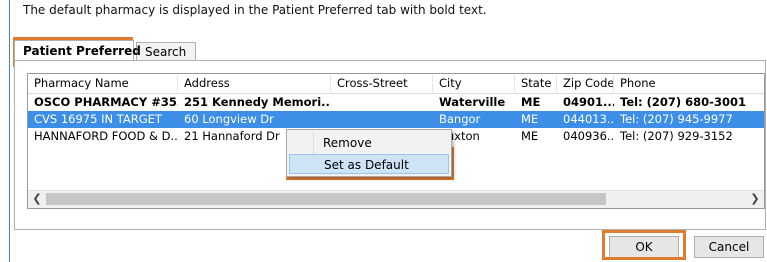 The height and width of the screenshot is (262, 767). What do you see at coordinates (166, 51) in the screenshot?
I see `tab-search: Search` at bounding box center [166, 51].